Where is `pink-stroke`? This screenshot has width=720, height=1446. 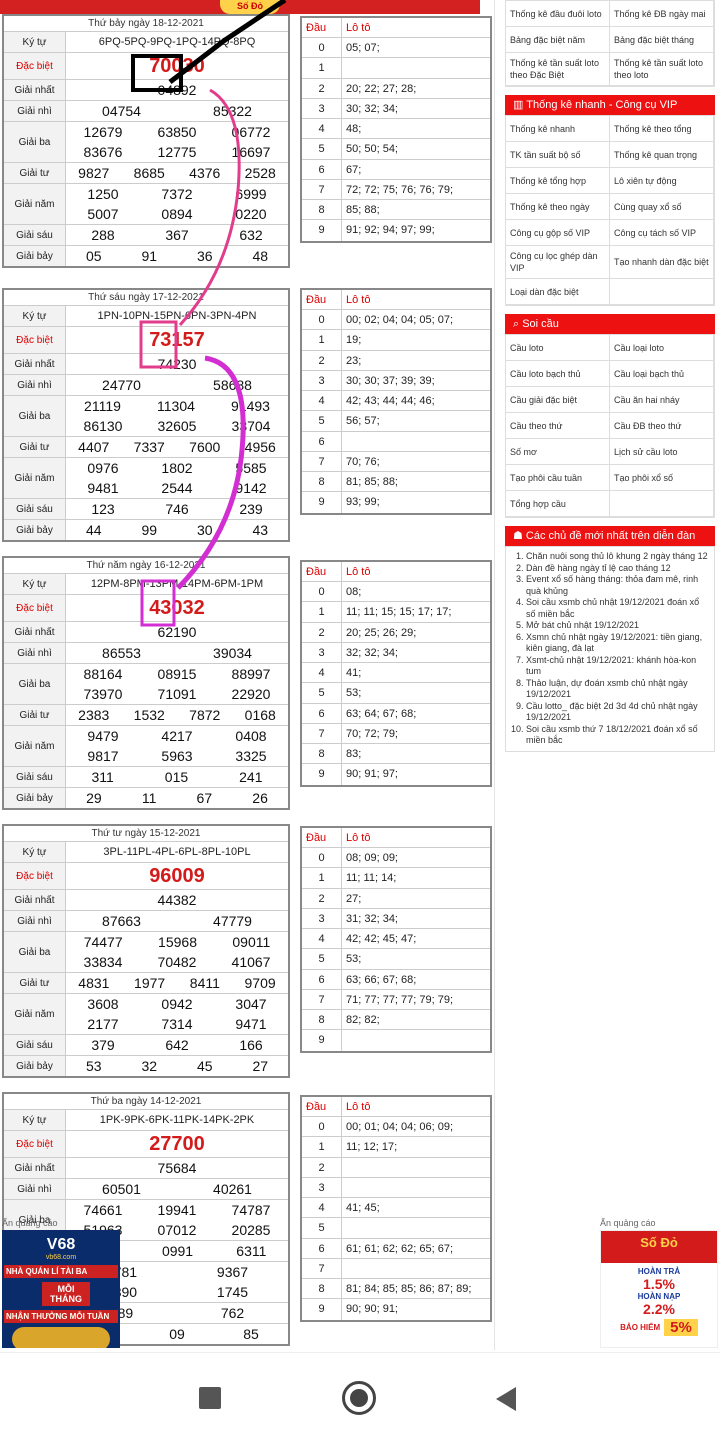
pink-stroke is located at coordinates (209, 207).